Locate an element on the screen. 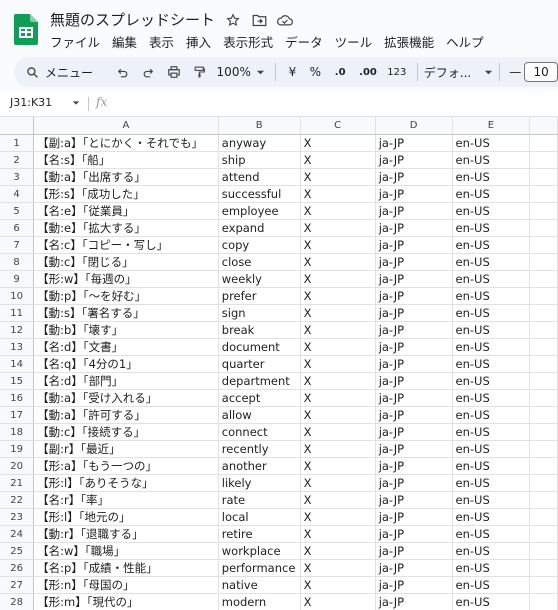 Image resolution: width=558 pixels, height=610 pixels. cell-a: 【動:a】「受け入れる」 is located at coordinates (126, 398).